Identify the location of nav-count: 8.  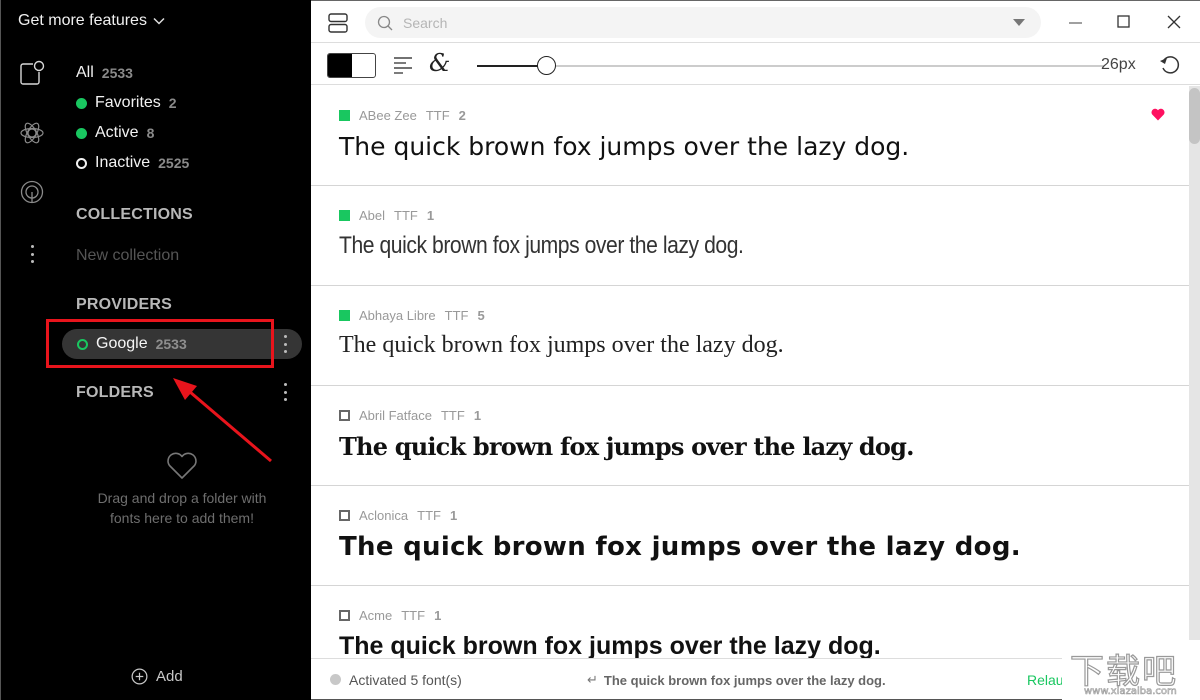
(150, 133).